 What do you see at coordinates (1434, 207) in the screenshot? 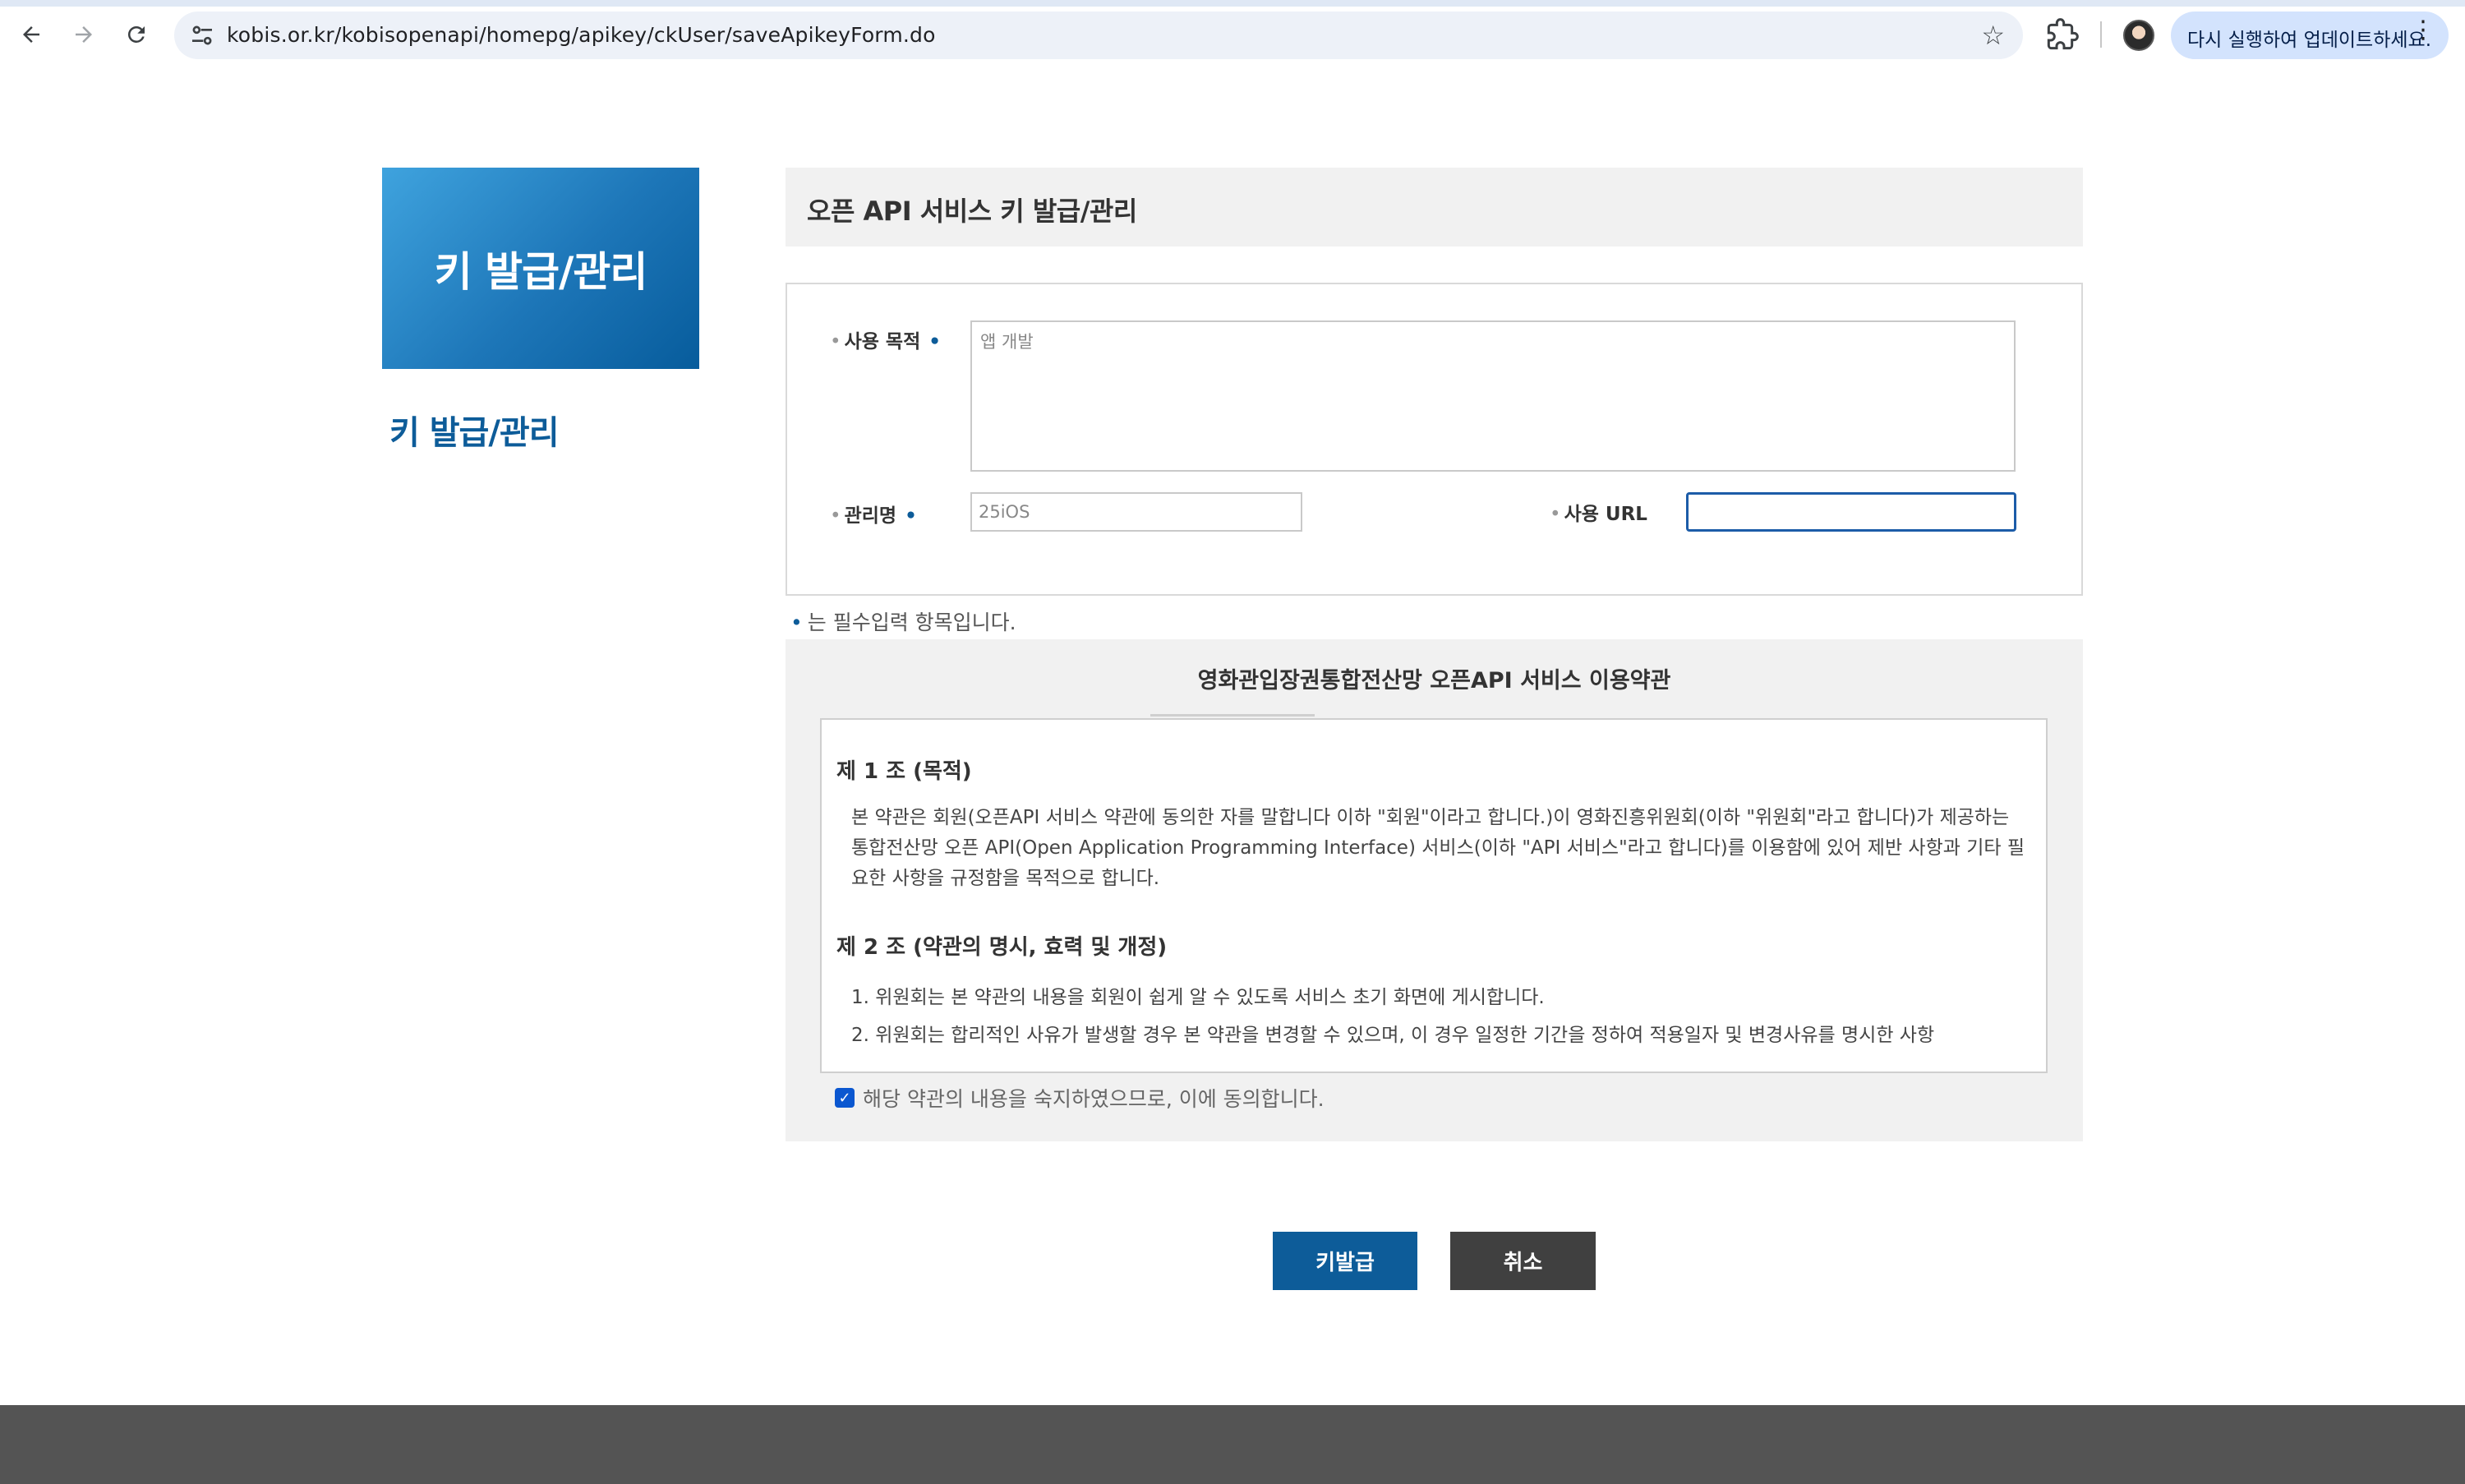
I see `page-title-bar: 오픈 API 서비스 키 발급/관리` at bounding box center [1434, 207].